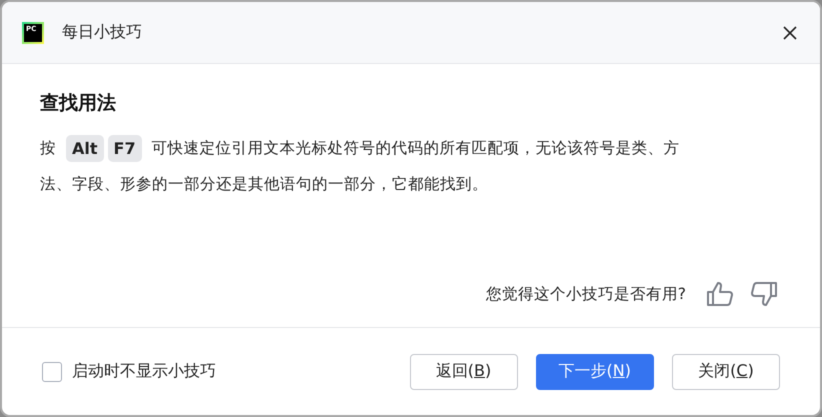 This screenshot has height=417, width=822. I want to click on checkbox-label: 启动时不显示小技巧, so click(144, 371).